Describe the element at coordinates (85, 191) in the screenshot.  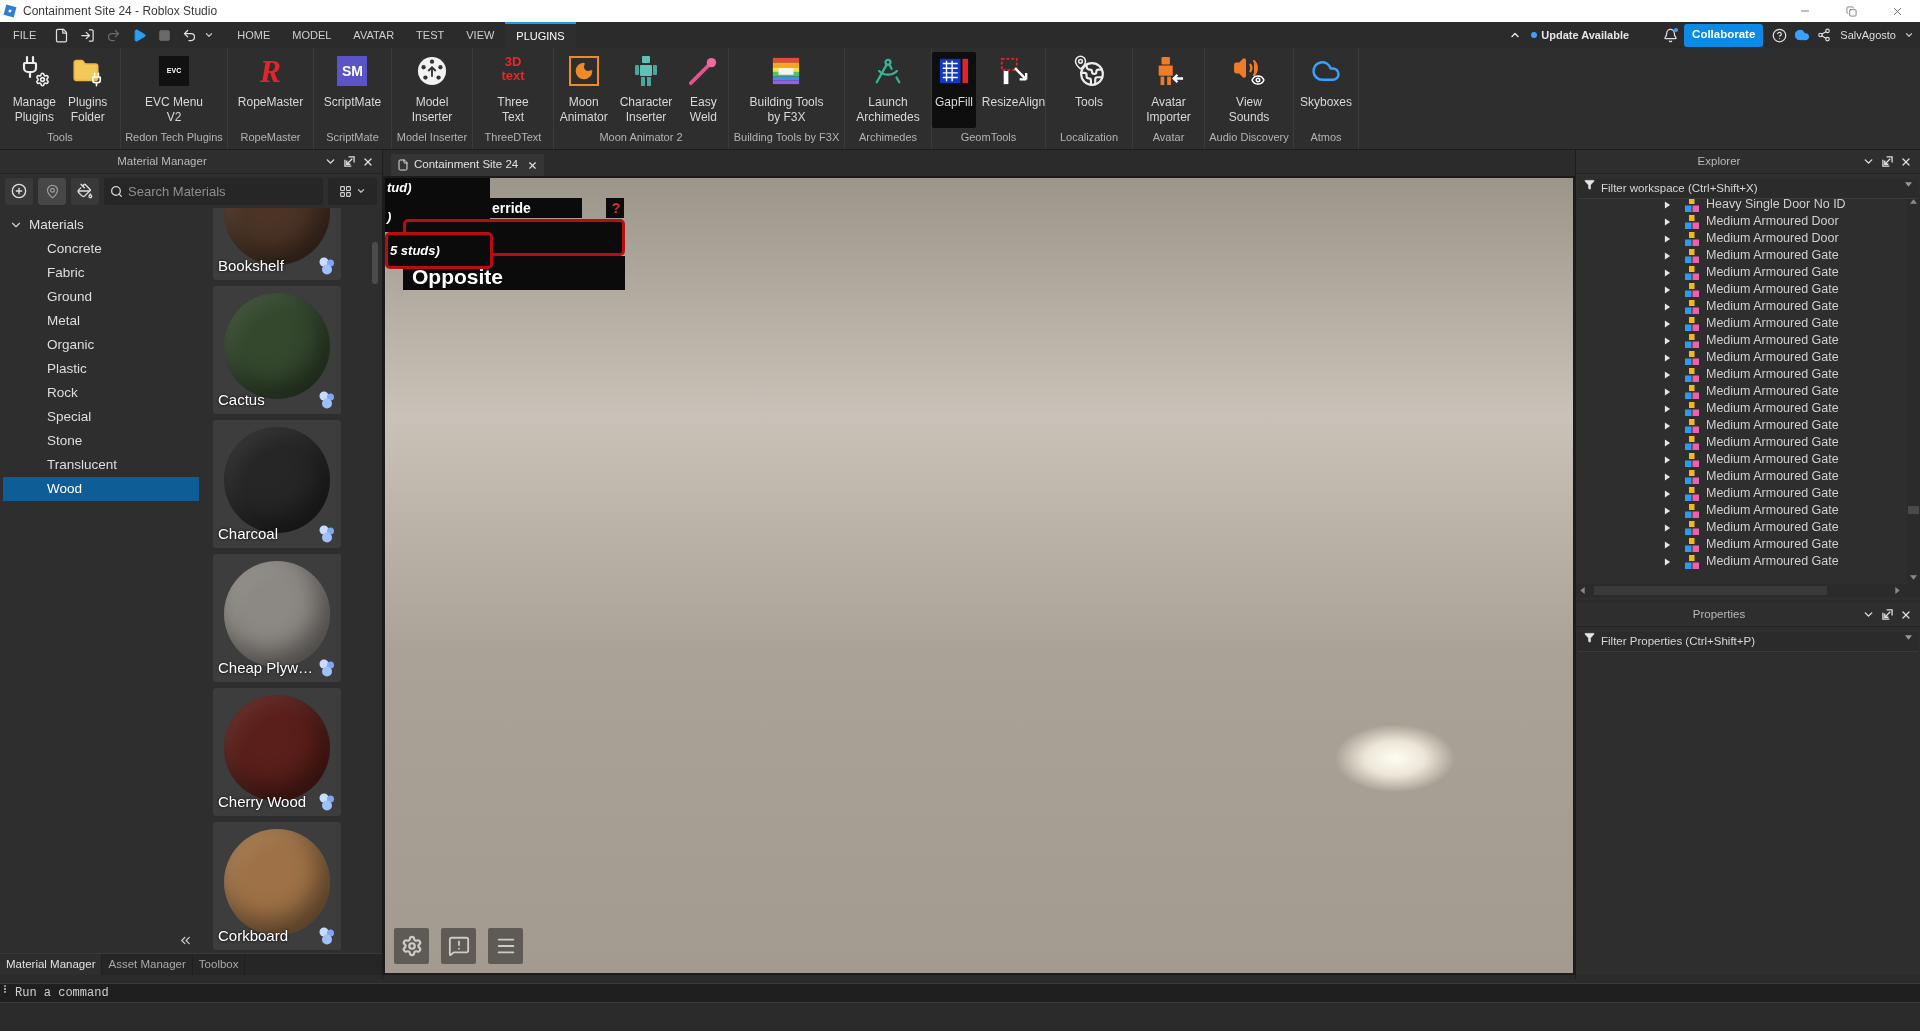
I see `paint-bucket-button` at that location.